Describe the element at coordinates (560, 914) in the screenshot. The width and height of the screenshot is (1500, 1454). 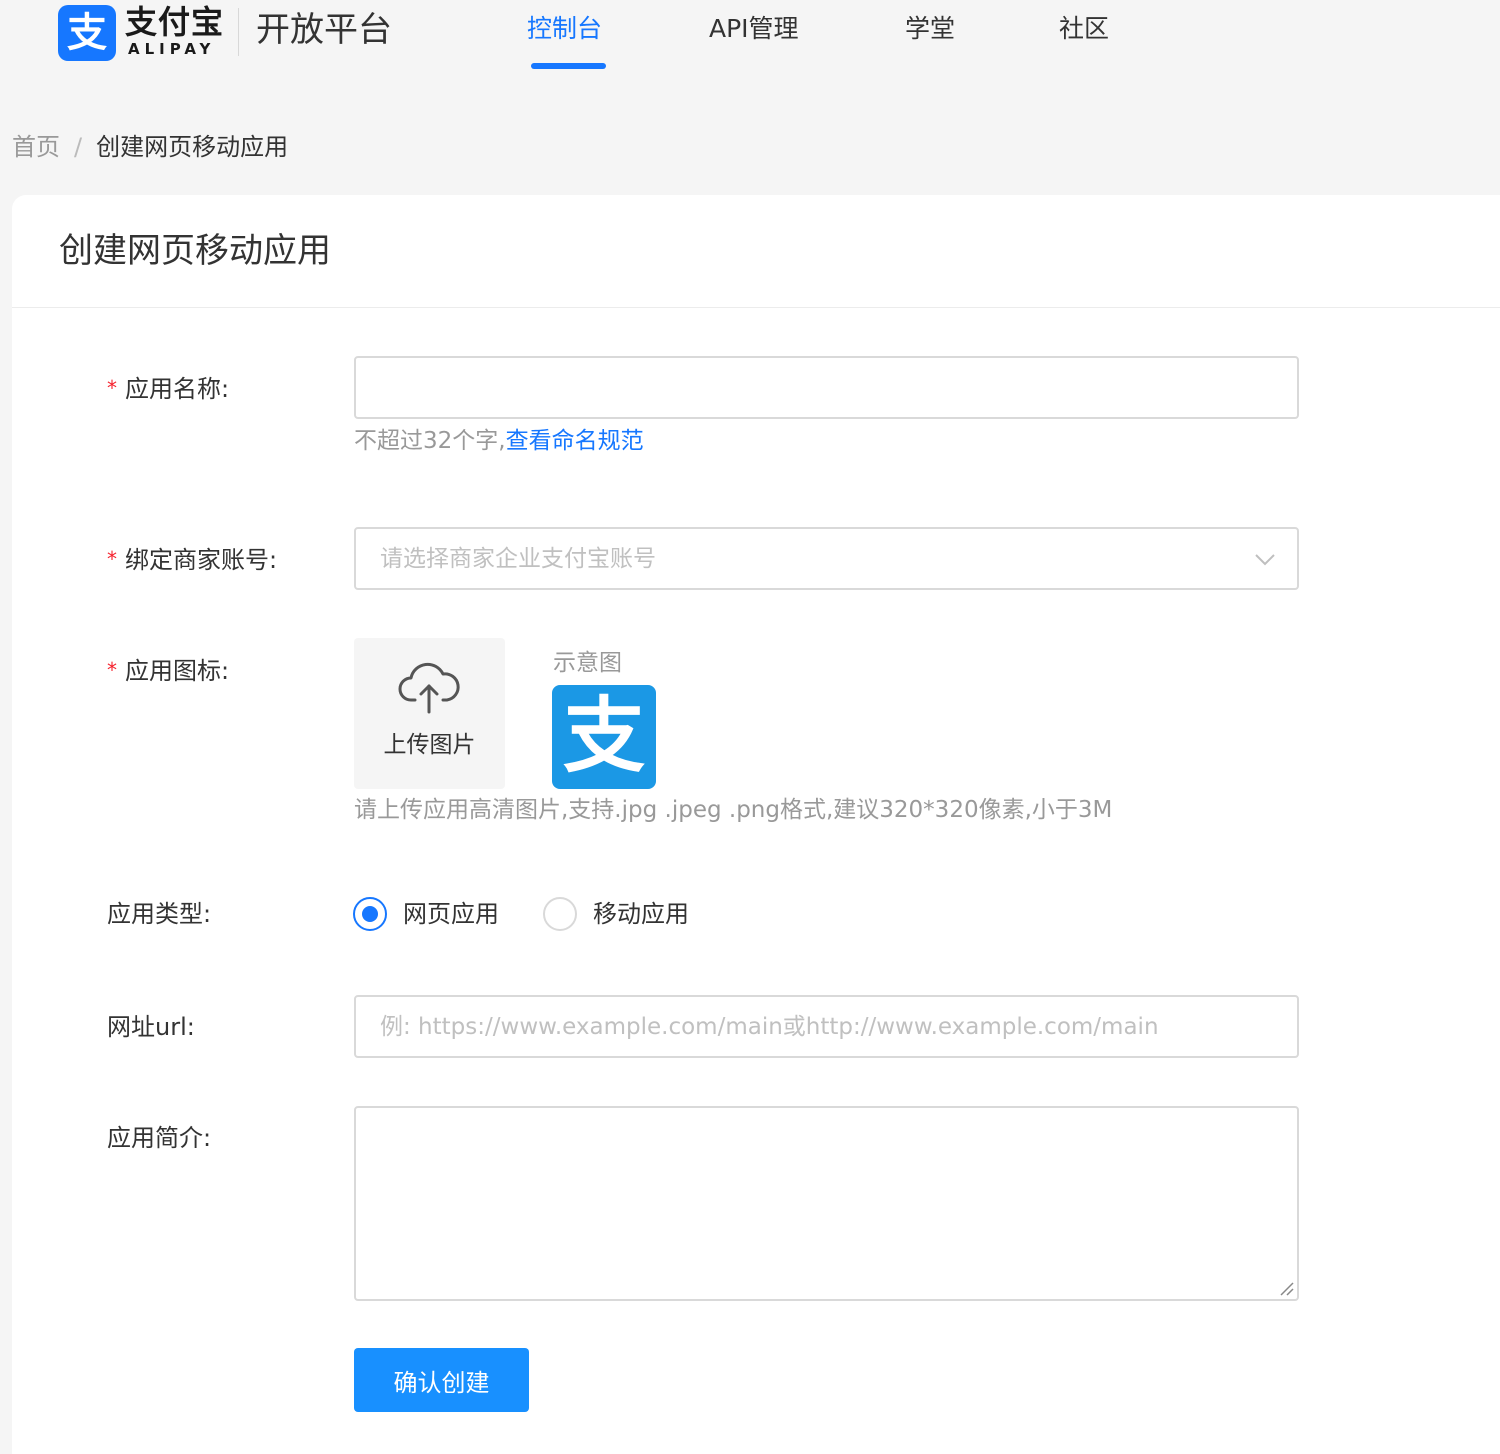
I see `radio-mobile-app` at that location.